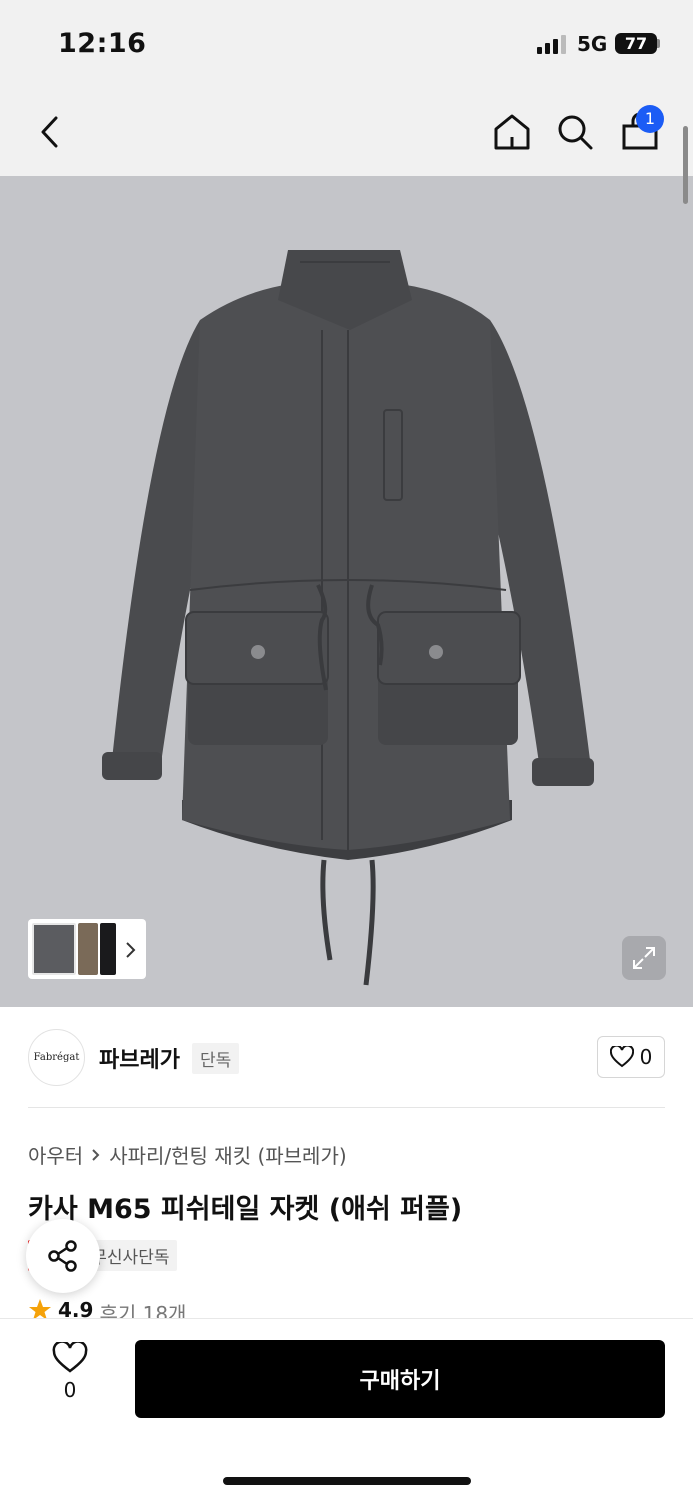 This screenshot has width=693, height=1500. Describe the element at coordinates (142, 1309) in the screenshot. I see `review-count: 후기 18개` at that location.